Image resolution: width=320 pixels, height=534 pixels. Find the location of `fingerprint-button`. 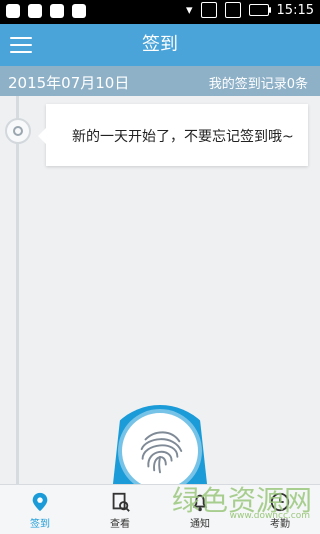

fingerprint-button is located at coordinates (160, 451).